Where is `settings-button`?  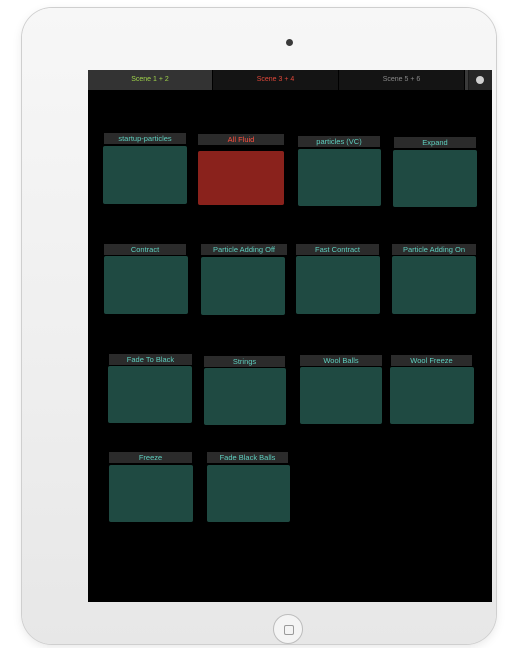 settings-button is located at coordinates (480, 80).